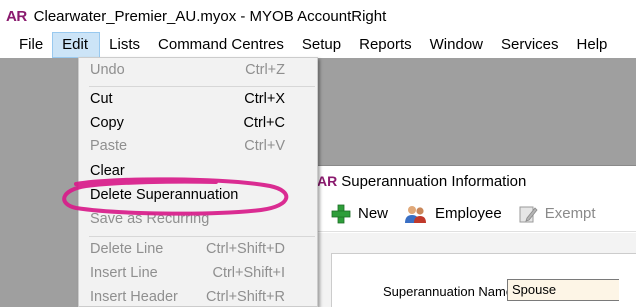 The image size is (636, 307). What do you see at coordinates (450, 291) in the screenshot?
I see `superannuation-name-label: Superannuation Name:` at bounding box center [450, 291].